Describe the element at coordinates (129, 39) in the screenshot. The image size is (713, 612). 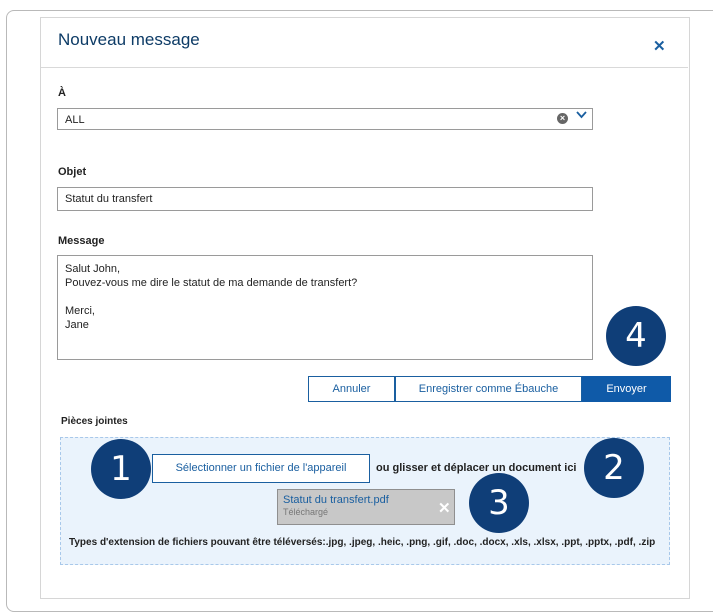
I see `dialog-title: Nouveau message` at that location.